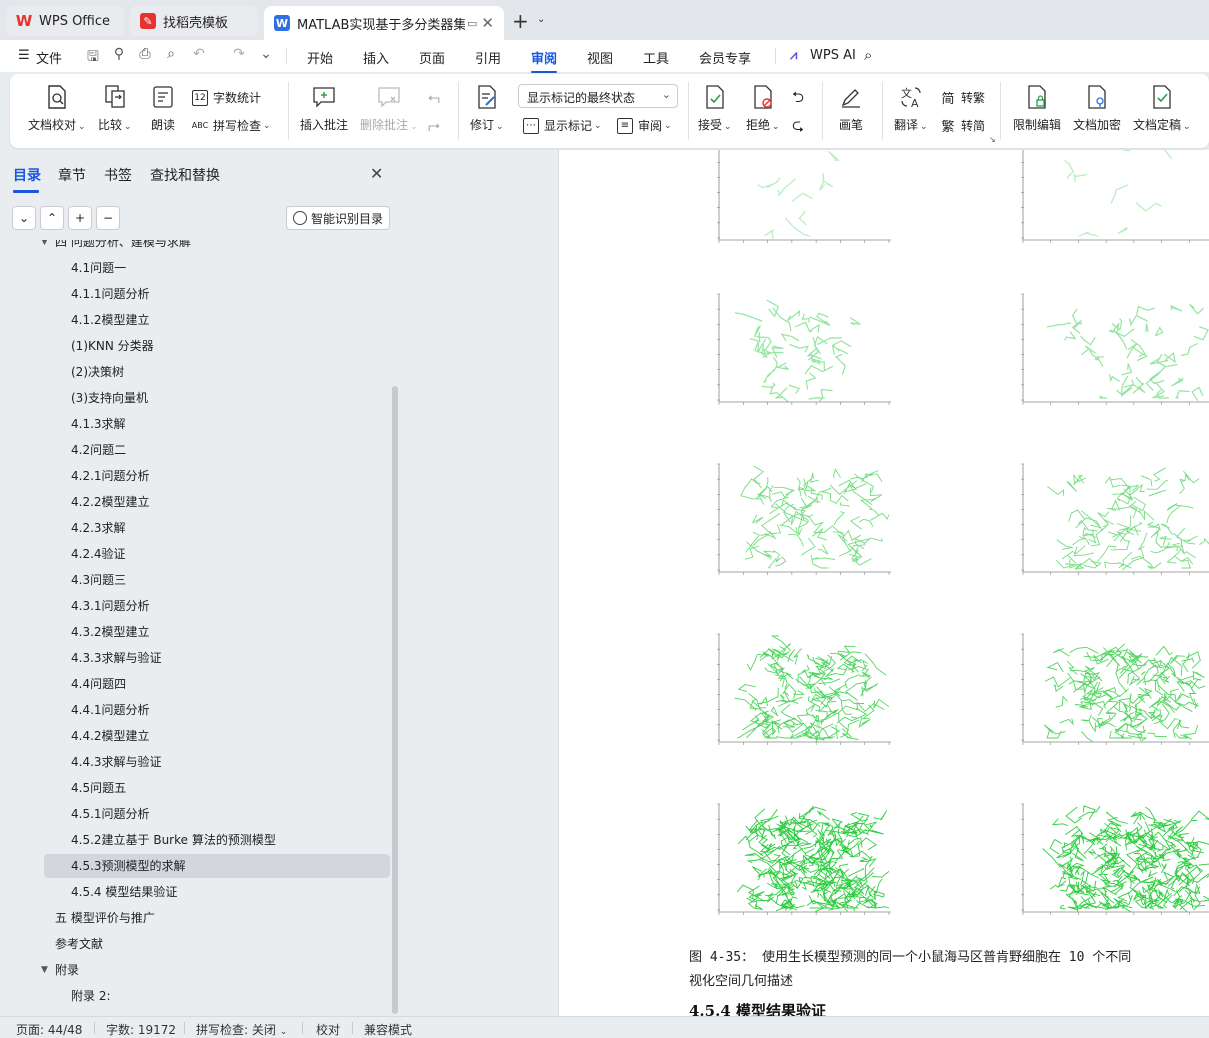  I want to click on menu-view: 视图, so click(600, 57).